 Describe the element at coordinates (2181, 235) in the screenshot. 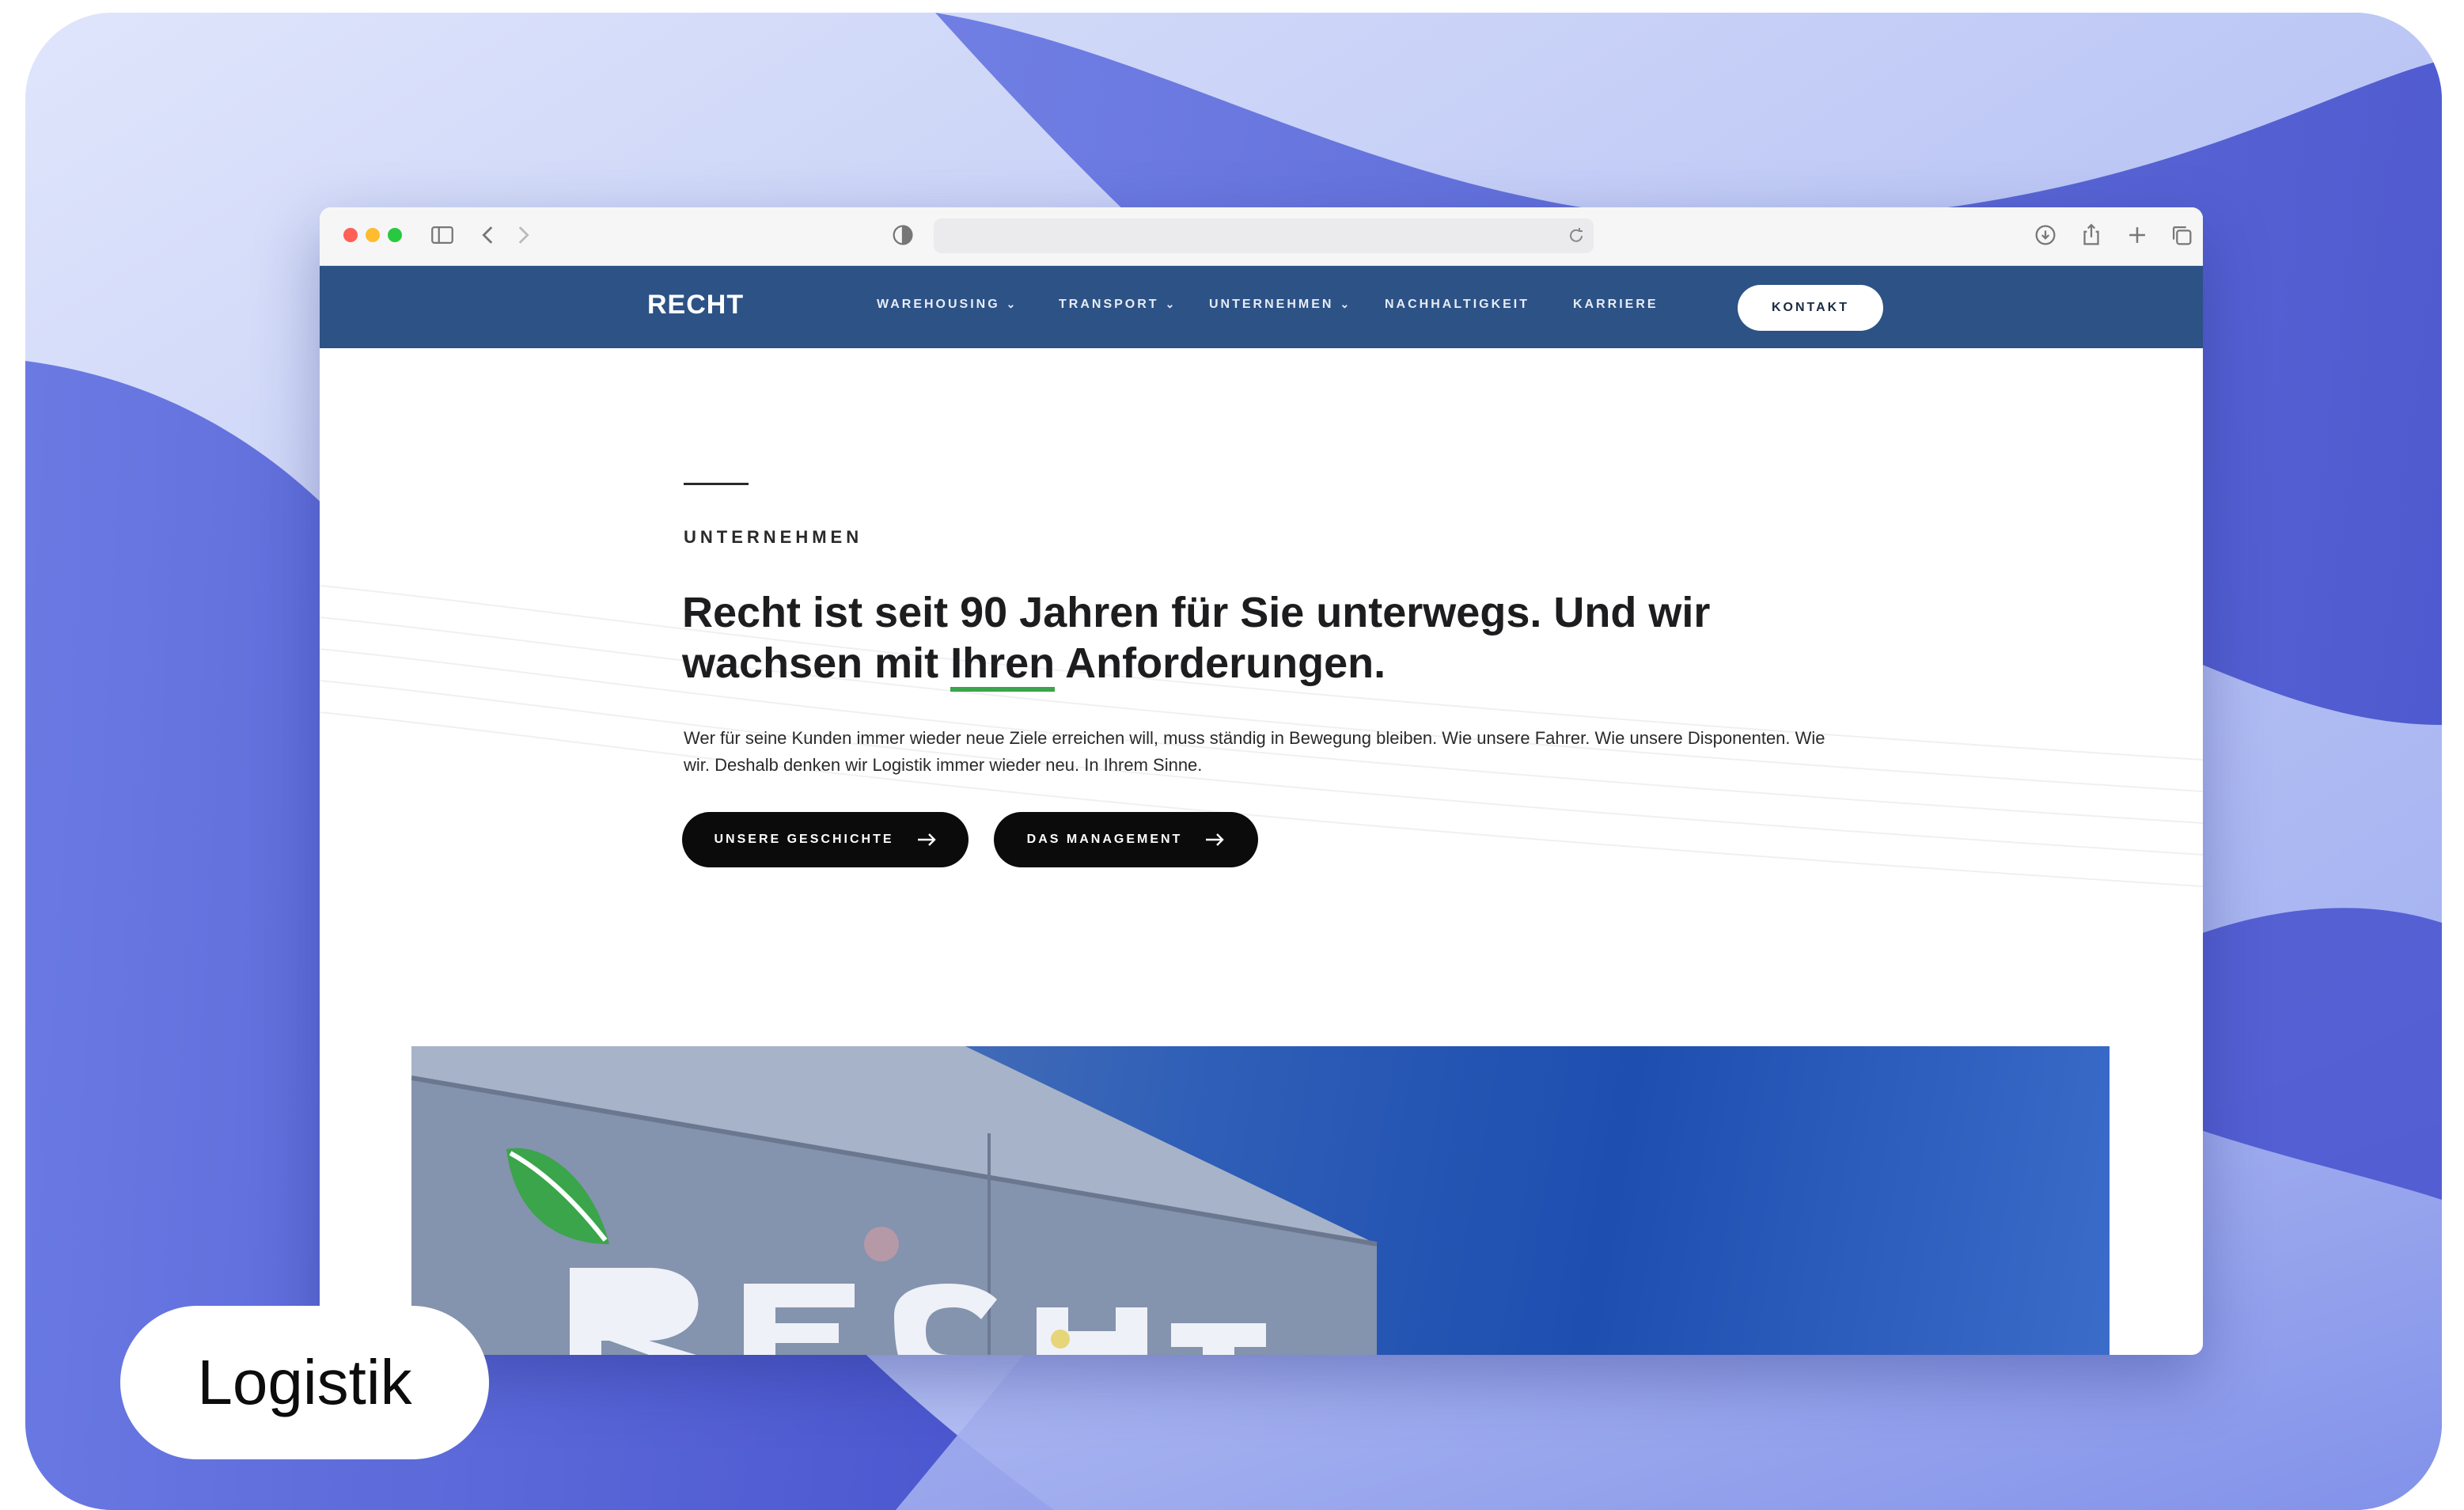

I see `tabs-icon` at that location.